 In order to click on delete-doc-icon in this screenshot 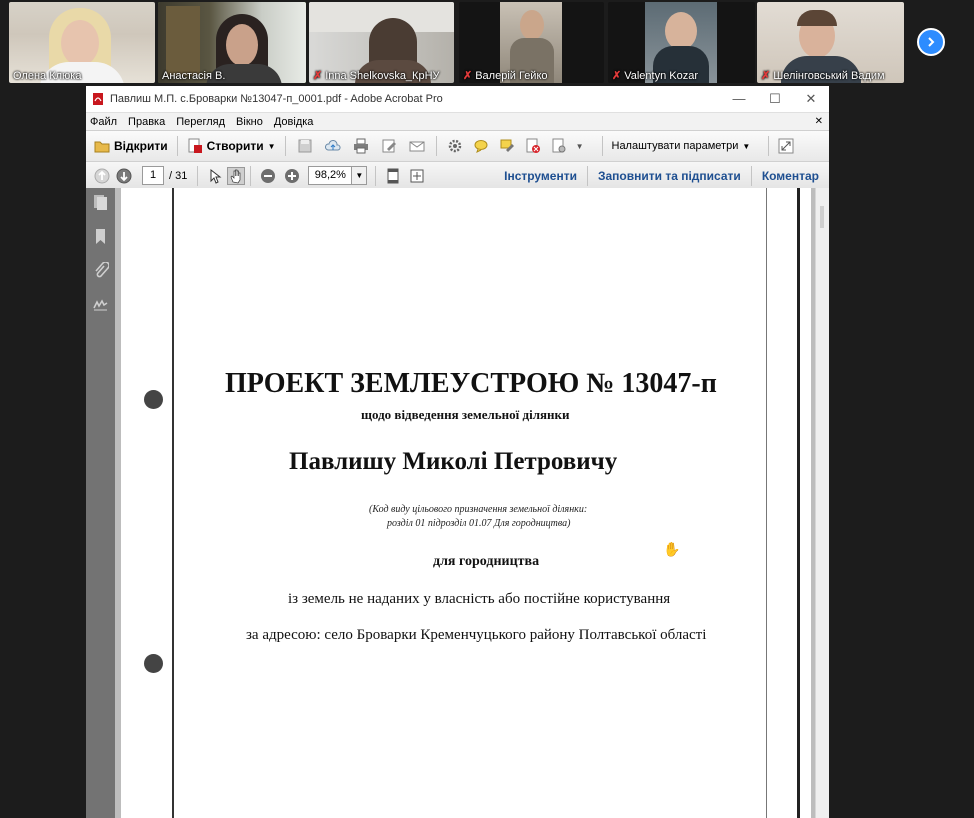, I will do `click(533, 146)`.